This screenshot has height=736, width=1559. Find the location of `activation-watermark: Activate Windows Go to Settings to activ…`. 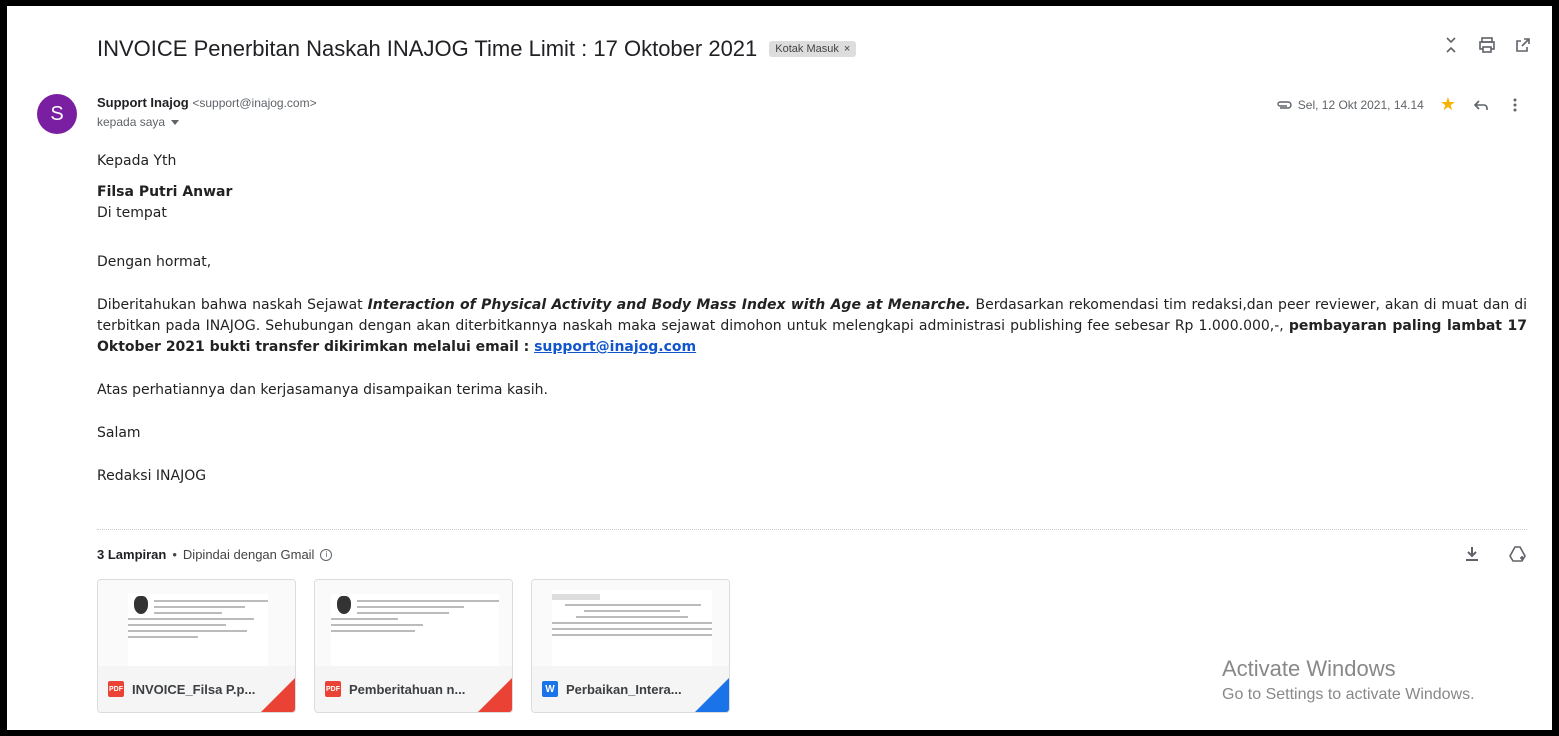

activation-watermark: Activate Windows Go to Settings to activ… is located at coordinates (1348, 680).